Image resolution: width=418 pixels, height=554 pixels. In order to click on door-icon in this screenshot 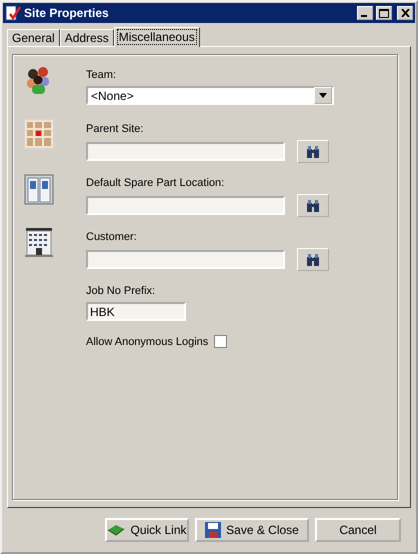, I will do `click(39, 189)`.